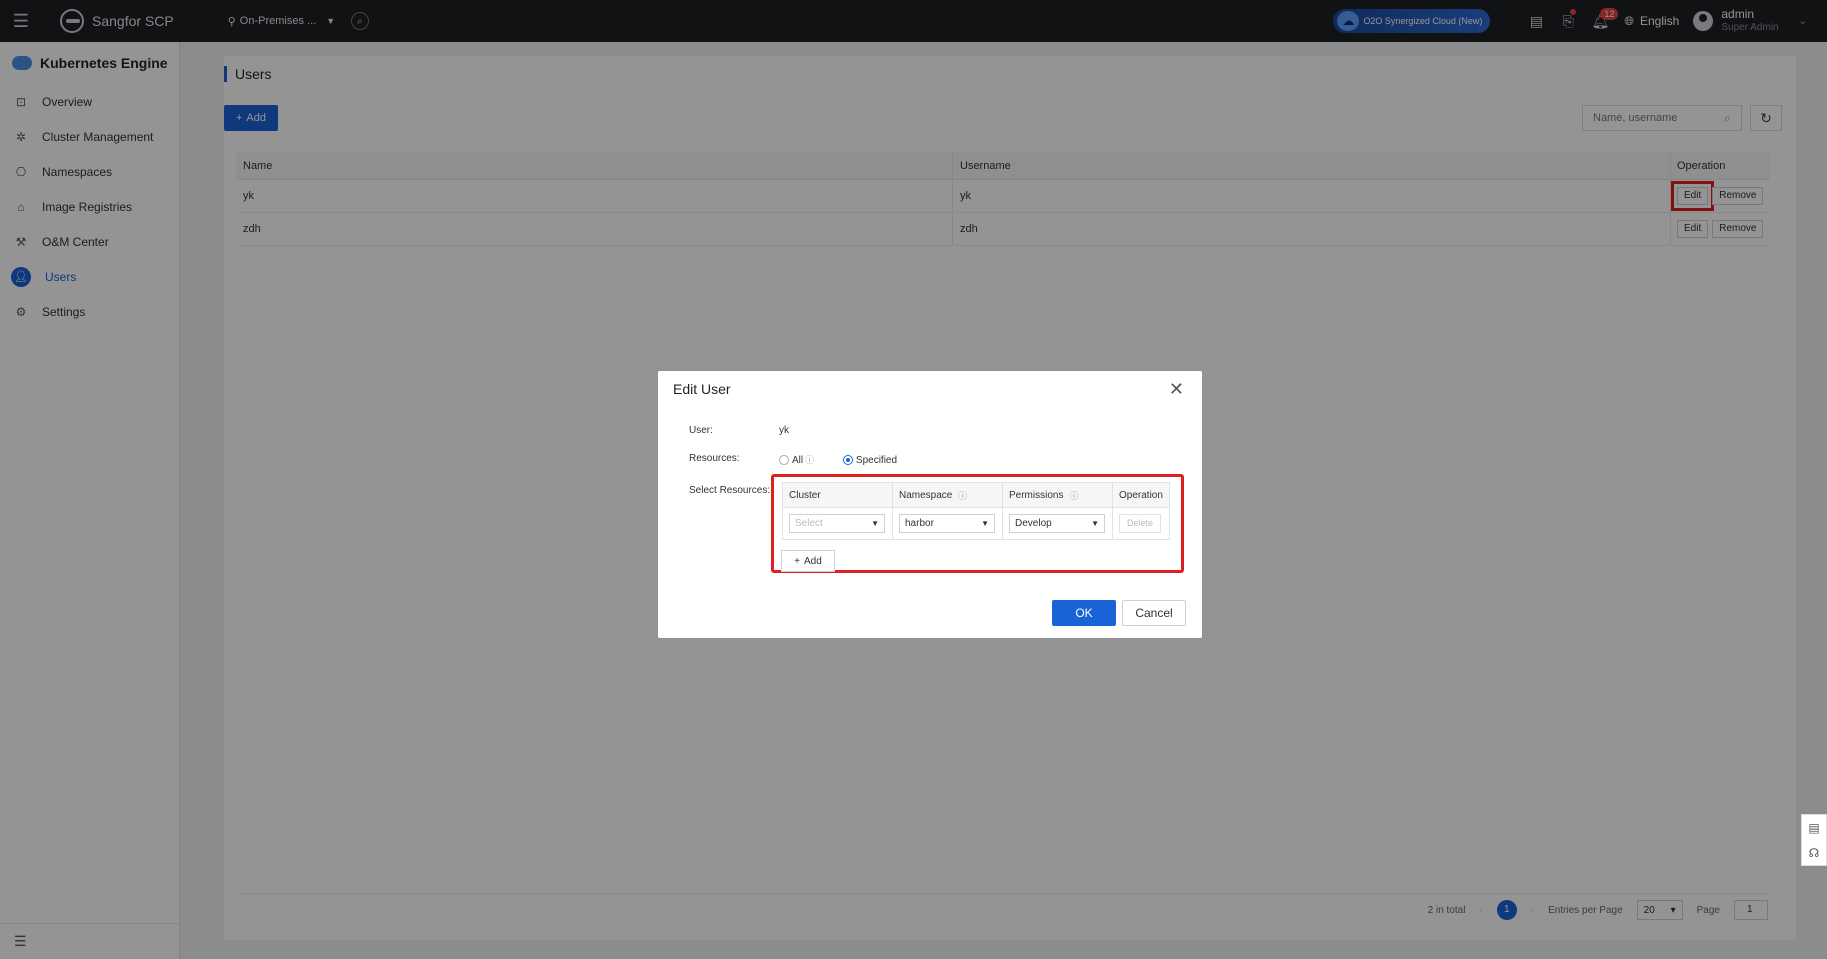 This screenshot has height=959, width=1827. I want to click on side-toolbar: ▤ ☊, so click(1814, 840).